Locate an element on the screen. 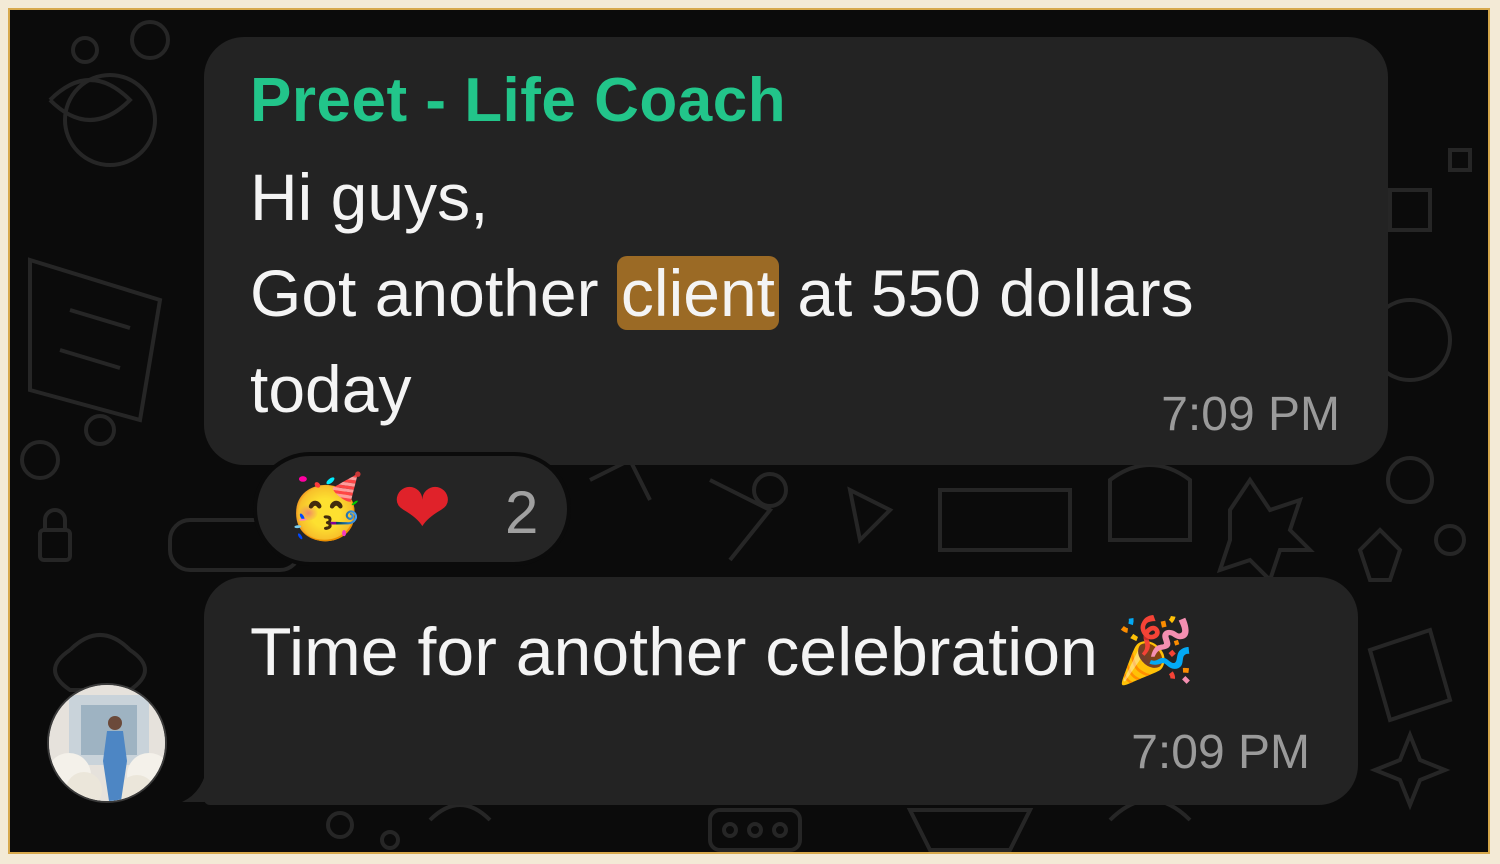 The image size is (1500, 864). message-text-line: Got another client at 550 dollars is located at coordinates (722, 293).